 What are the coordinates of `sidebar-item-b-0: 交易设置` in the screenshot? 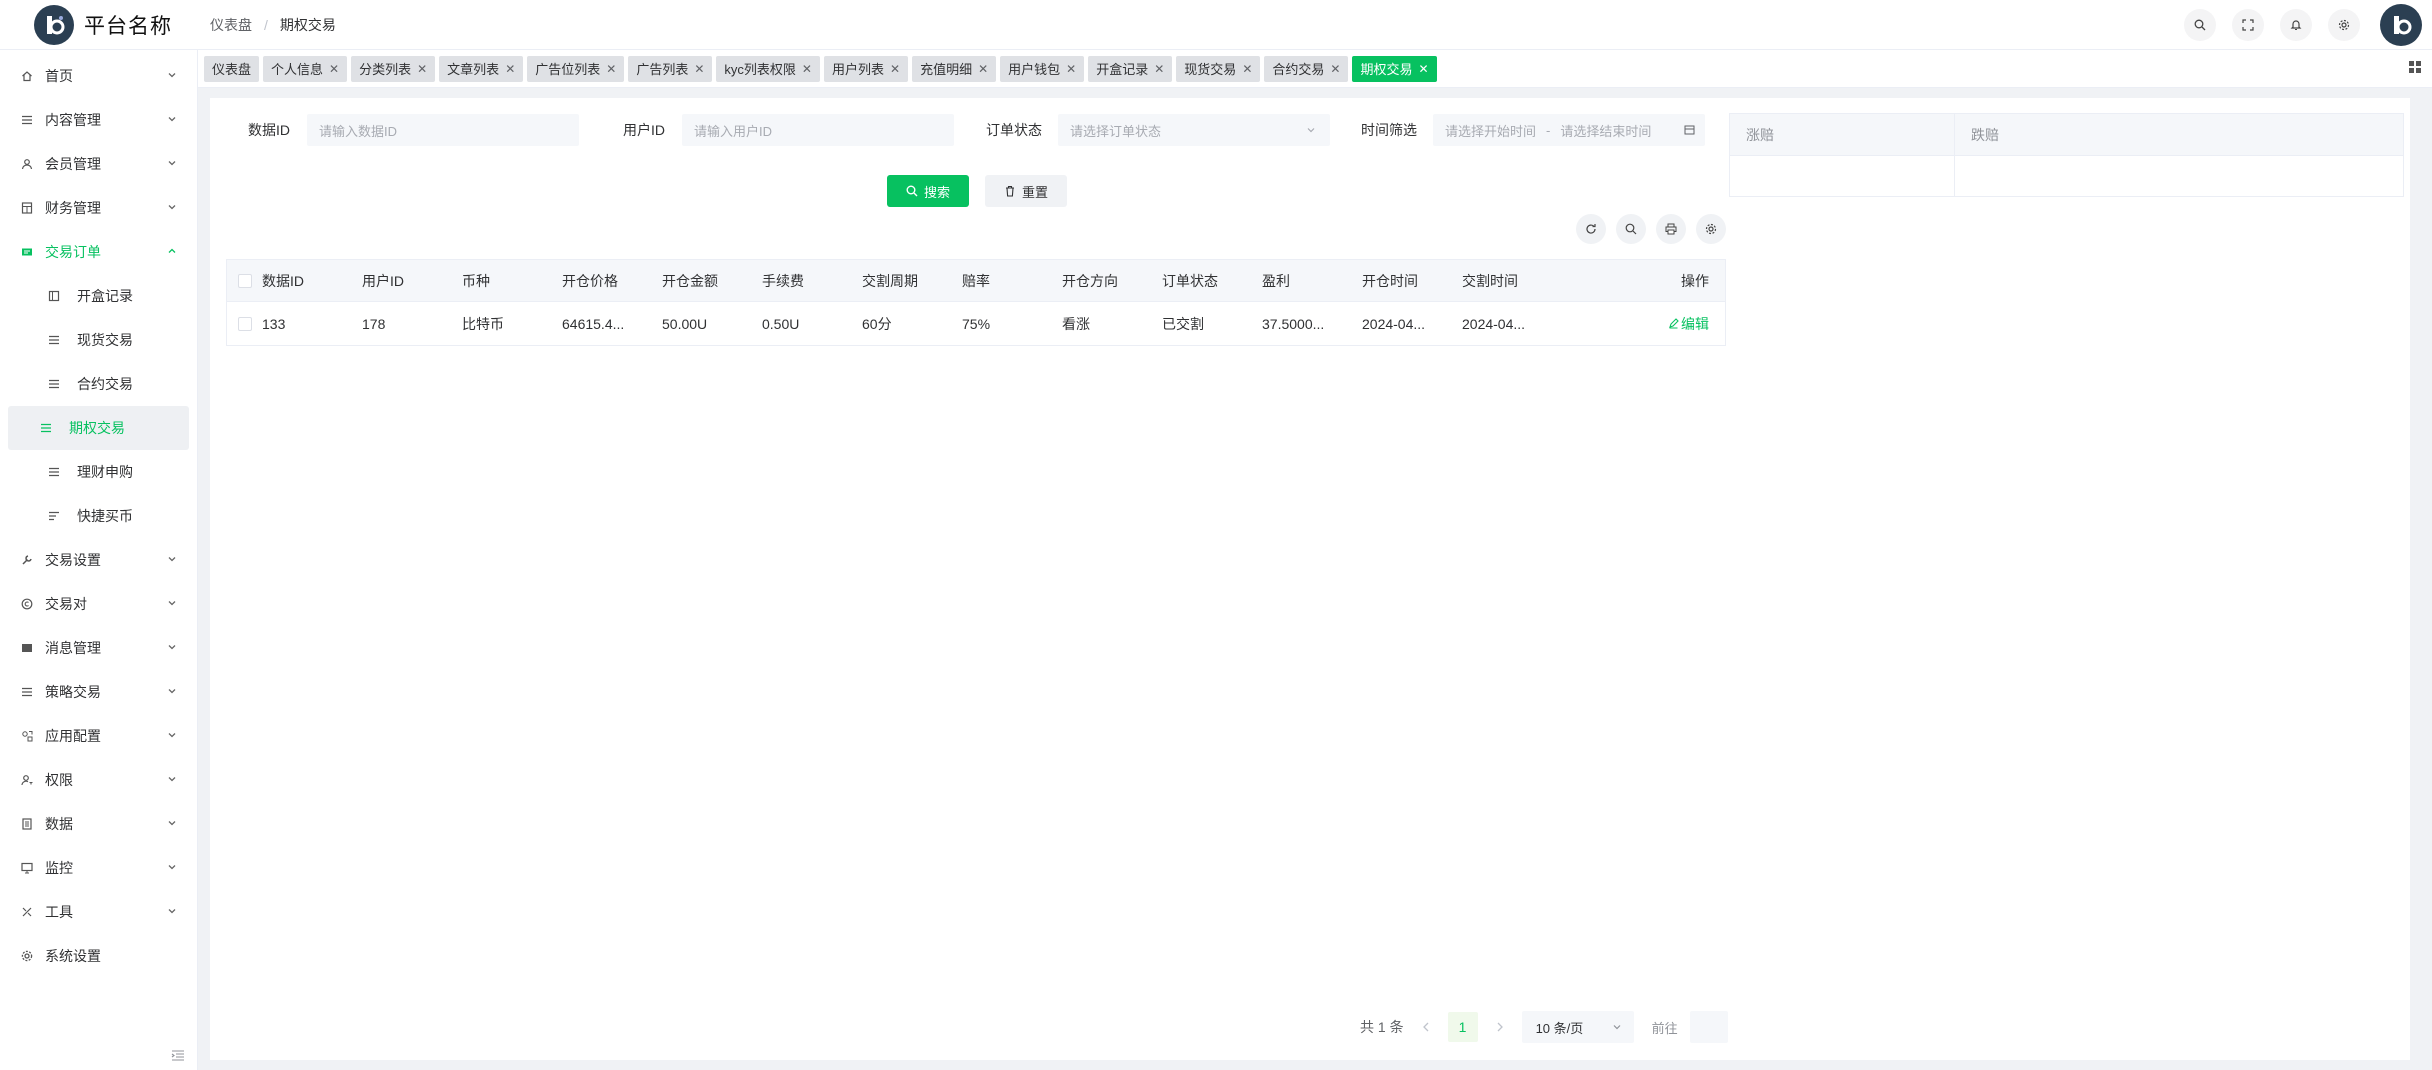 It's located at (98, 560).